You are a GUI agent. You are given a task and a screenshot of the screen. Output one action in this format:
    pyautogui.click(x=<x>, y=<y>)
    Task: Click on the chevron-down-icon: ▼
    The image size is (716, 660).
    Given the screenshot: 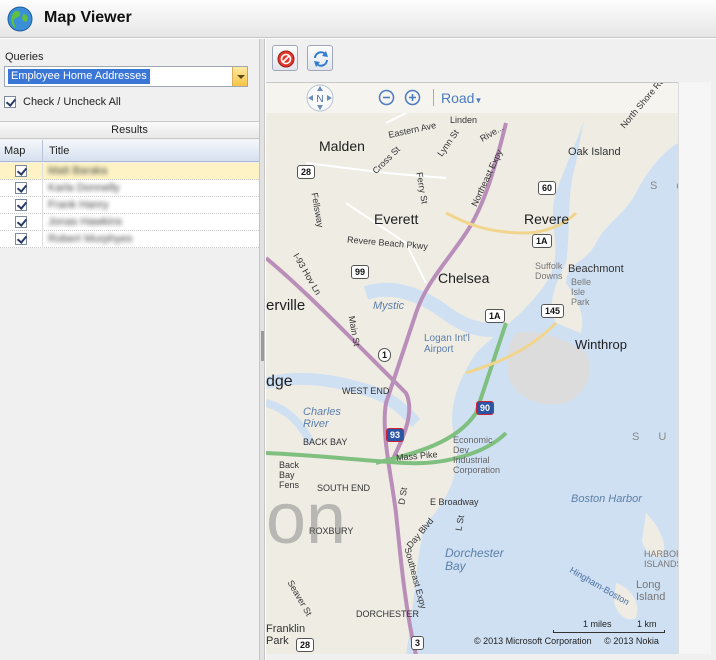 What is the action you would take?
    pyautogui.click(x=478, y=100)
    